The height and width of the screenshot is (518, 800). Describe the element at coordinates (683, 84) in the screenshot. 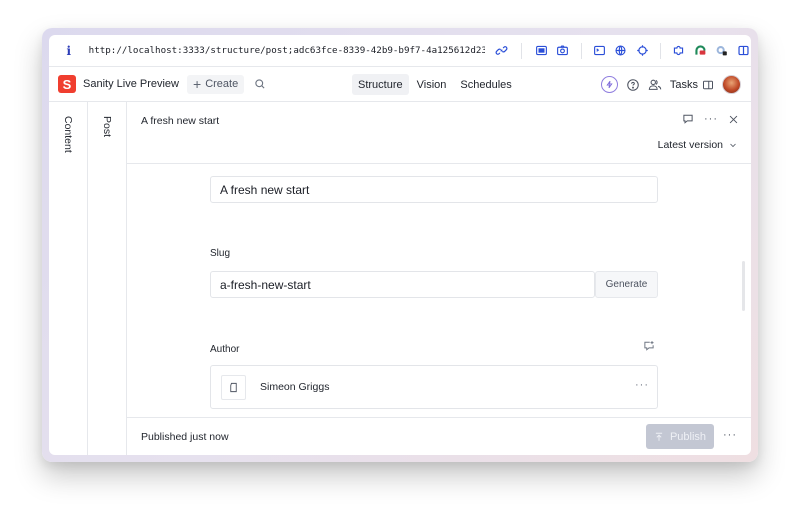

I see `tasks-label: Tasks` at that location.